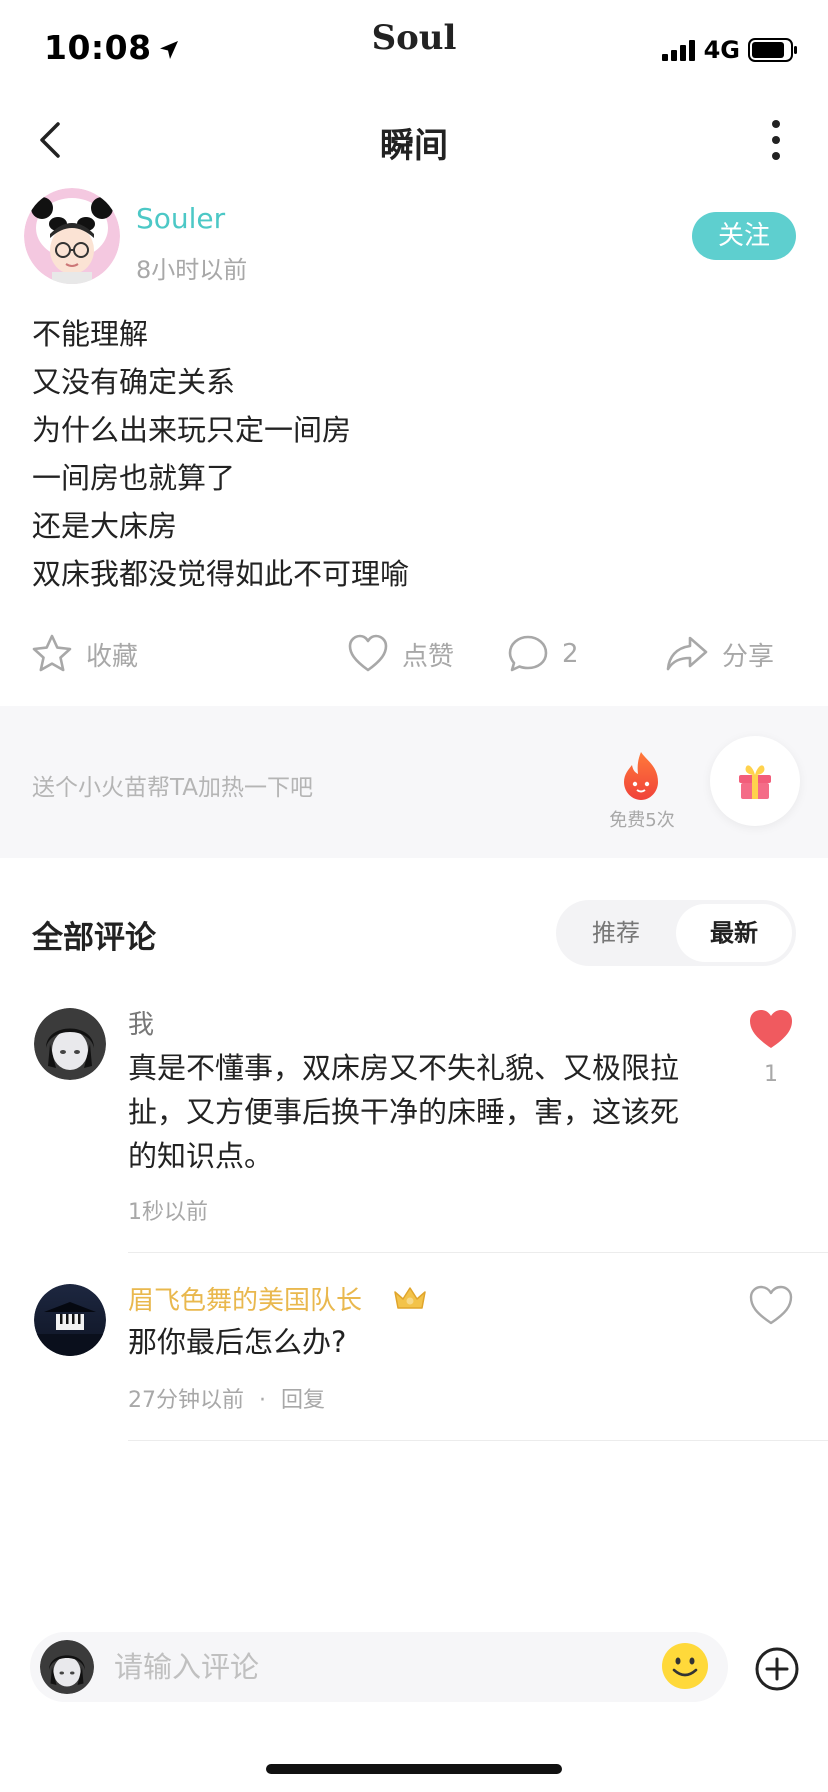  I want to click on cellular-signal-icon, so click(678, 50).